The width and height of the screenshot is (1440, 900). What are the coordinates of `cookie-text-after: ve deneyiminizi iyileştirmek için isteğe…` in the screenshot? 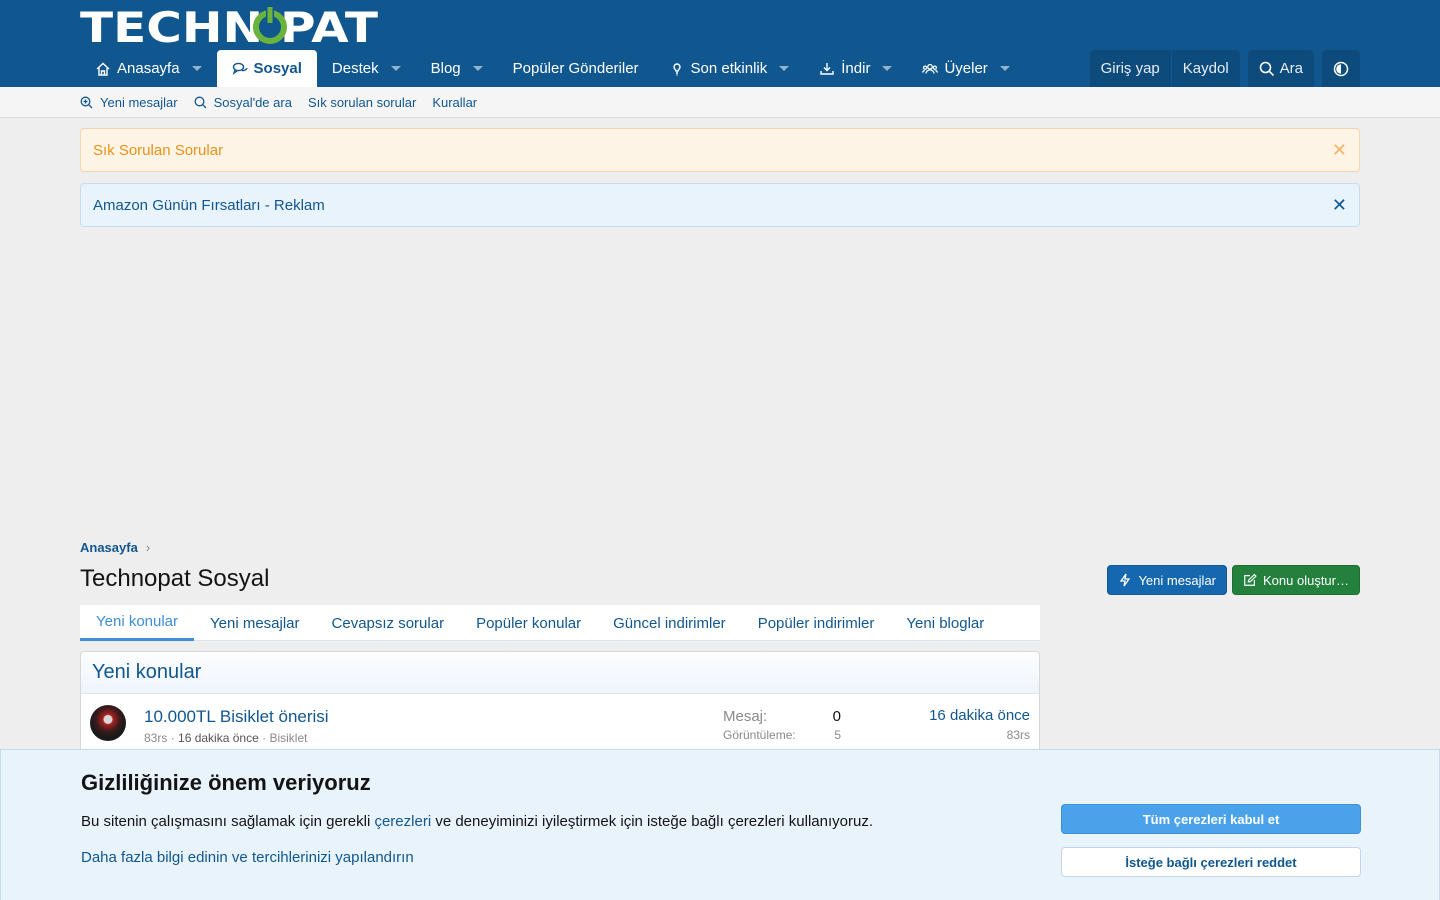 It's located at (652, 821).